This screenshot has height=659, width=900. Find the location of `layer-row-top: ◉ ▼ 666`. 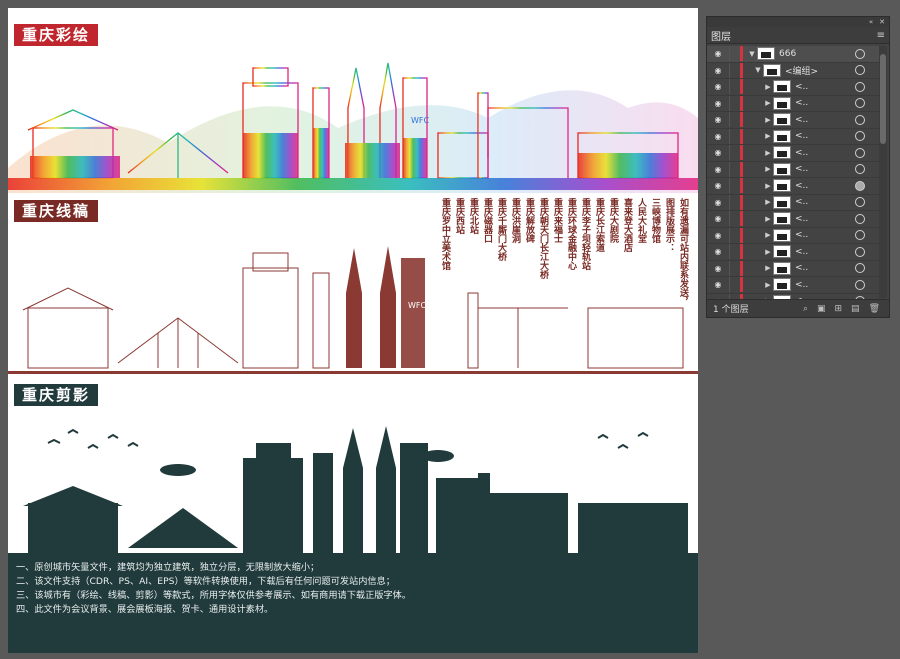

layer-row-top: ◉ ▼ 666 is located at coordinates (793, 54).